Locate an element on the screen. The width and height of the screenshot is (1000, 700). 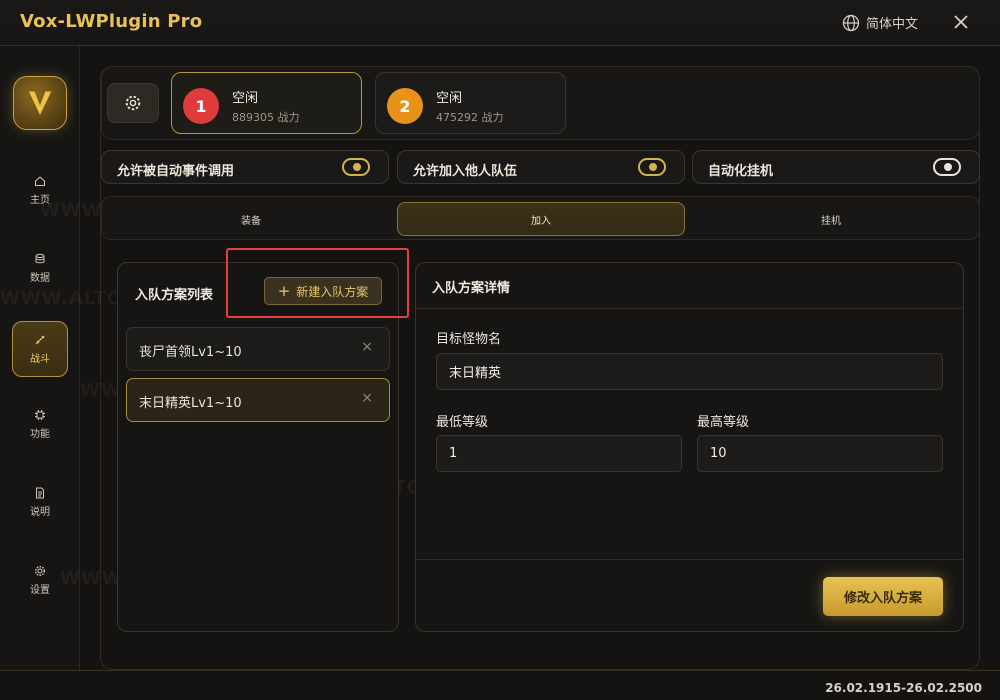
plan-name: 丧尸首领Lv1~10 is located at coordinates (190, 352).